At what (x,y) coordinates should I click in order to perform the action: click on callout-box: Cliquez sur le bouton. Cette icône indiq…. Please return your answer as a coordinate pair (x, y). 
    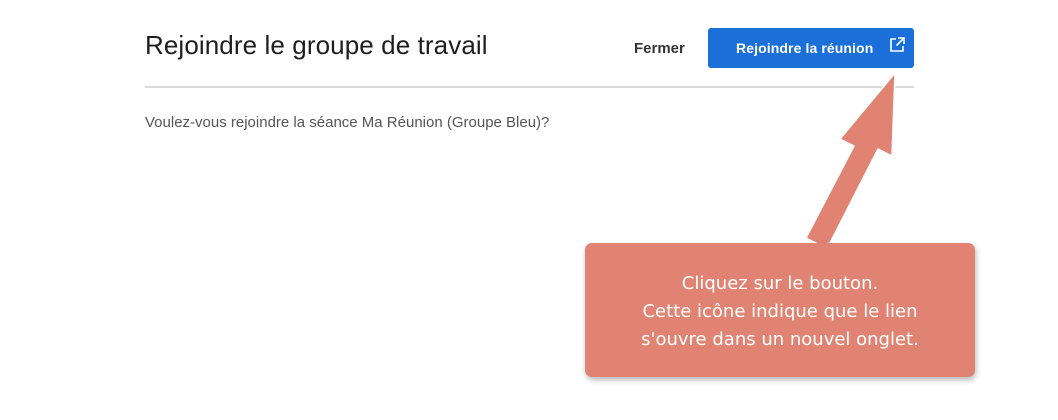
    Looking at the image, I should click on (780, 310).